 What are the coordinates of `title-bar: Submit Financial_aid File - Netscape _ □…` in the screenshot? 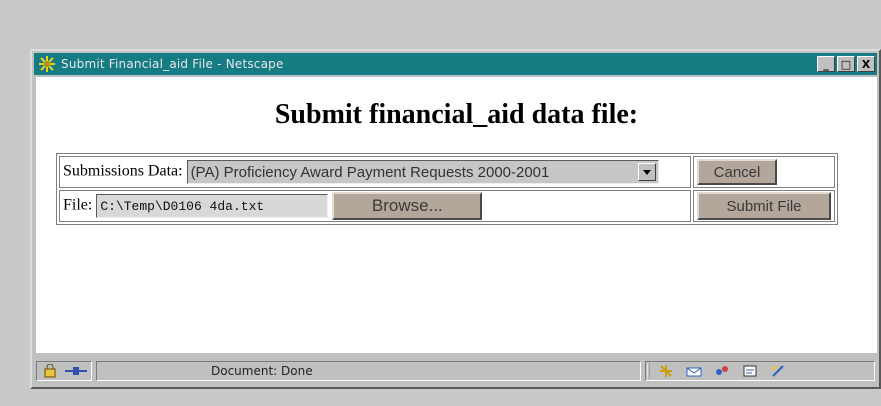 It's located at (455, 64).